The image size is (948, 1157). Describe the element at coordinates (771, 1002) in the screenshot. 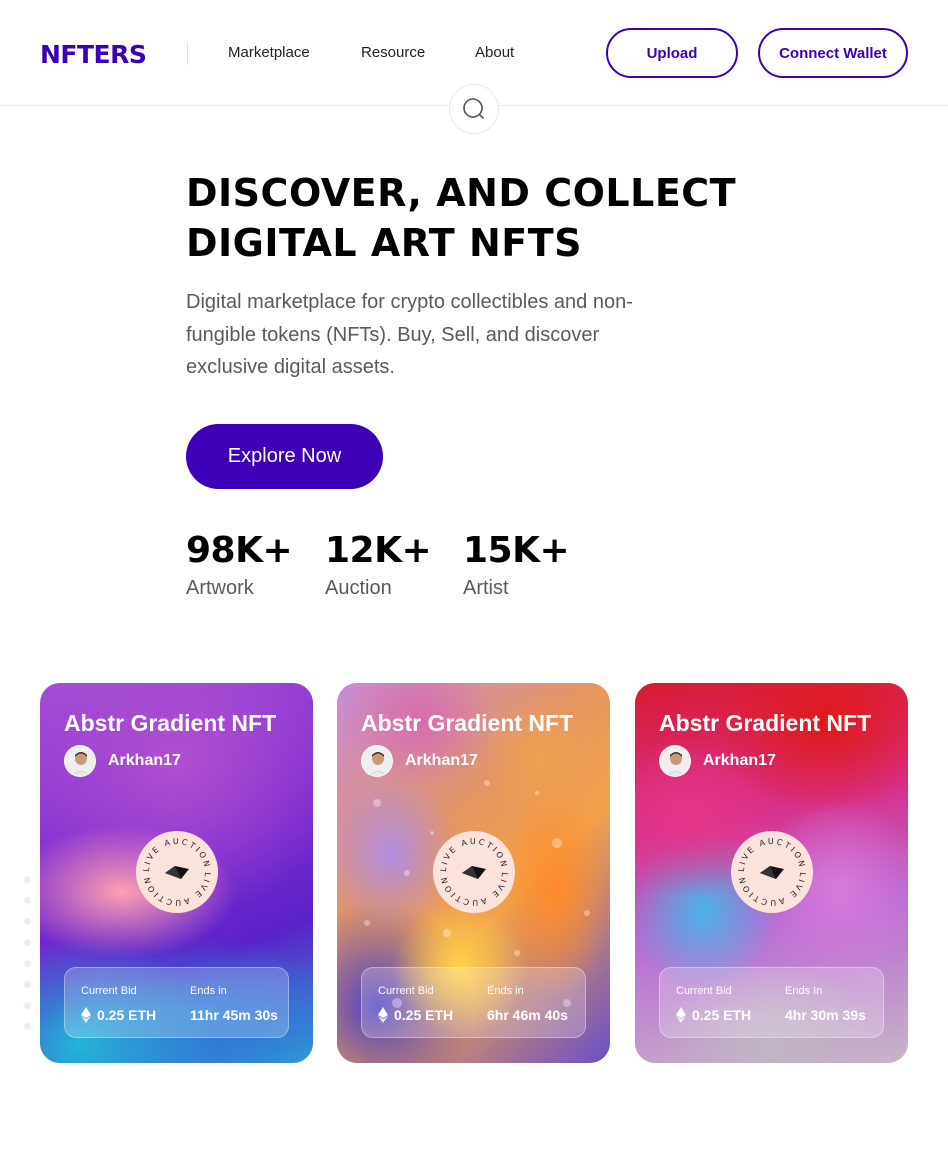

I see `bid-panel: Current Bid 0.25 ETH Ends In 4hr 30m 39s` at that location.